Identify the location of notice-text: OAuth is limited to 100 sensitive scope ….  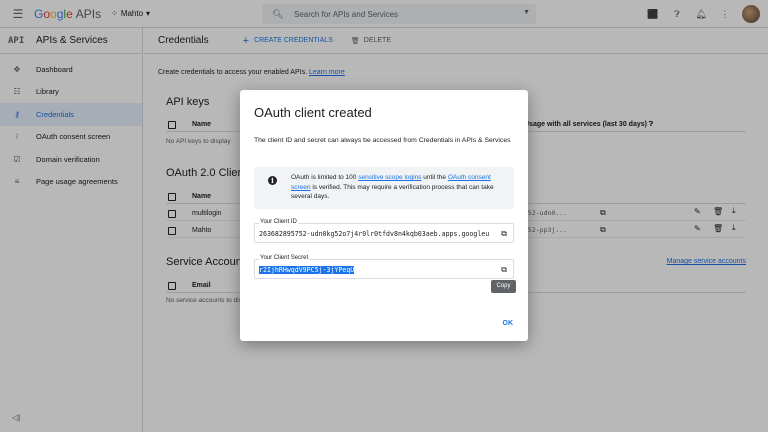
(399, 187).